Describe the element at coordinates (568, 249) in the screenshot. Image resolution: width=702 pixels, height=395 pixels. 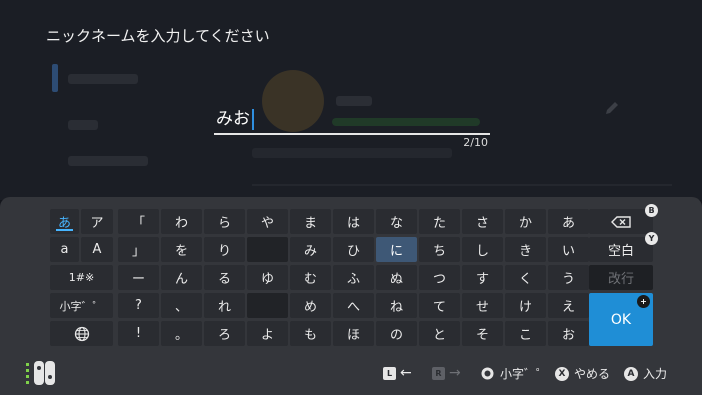
I see `kana-key: い` at that location.